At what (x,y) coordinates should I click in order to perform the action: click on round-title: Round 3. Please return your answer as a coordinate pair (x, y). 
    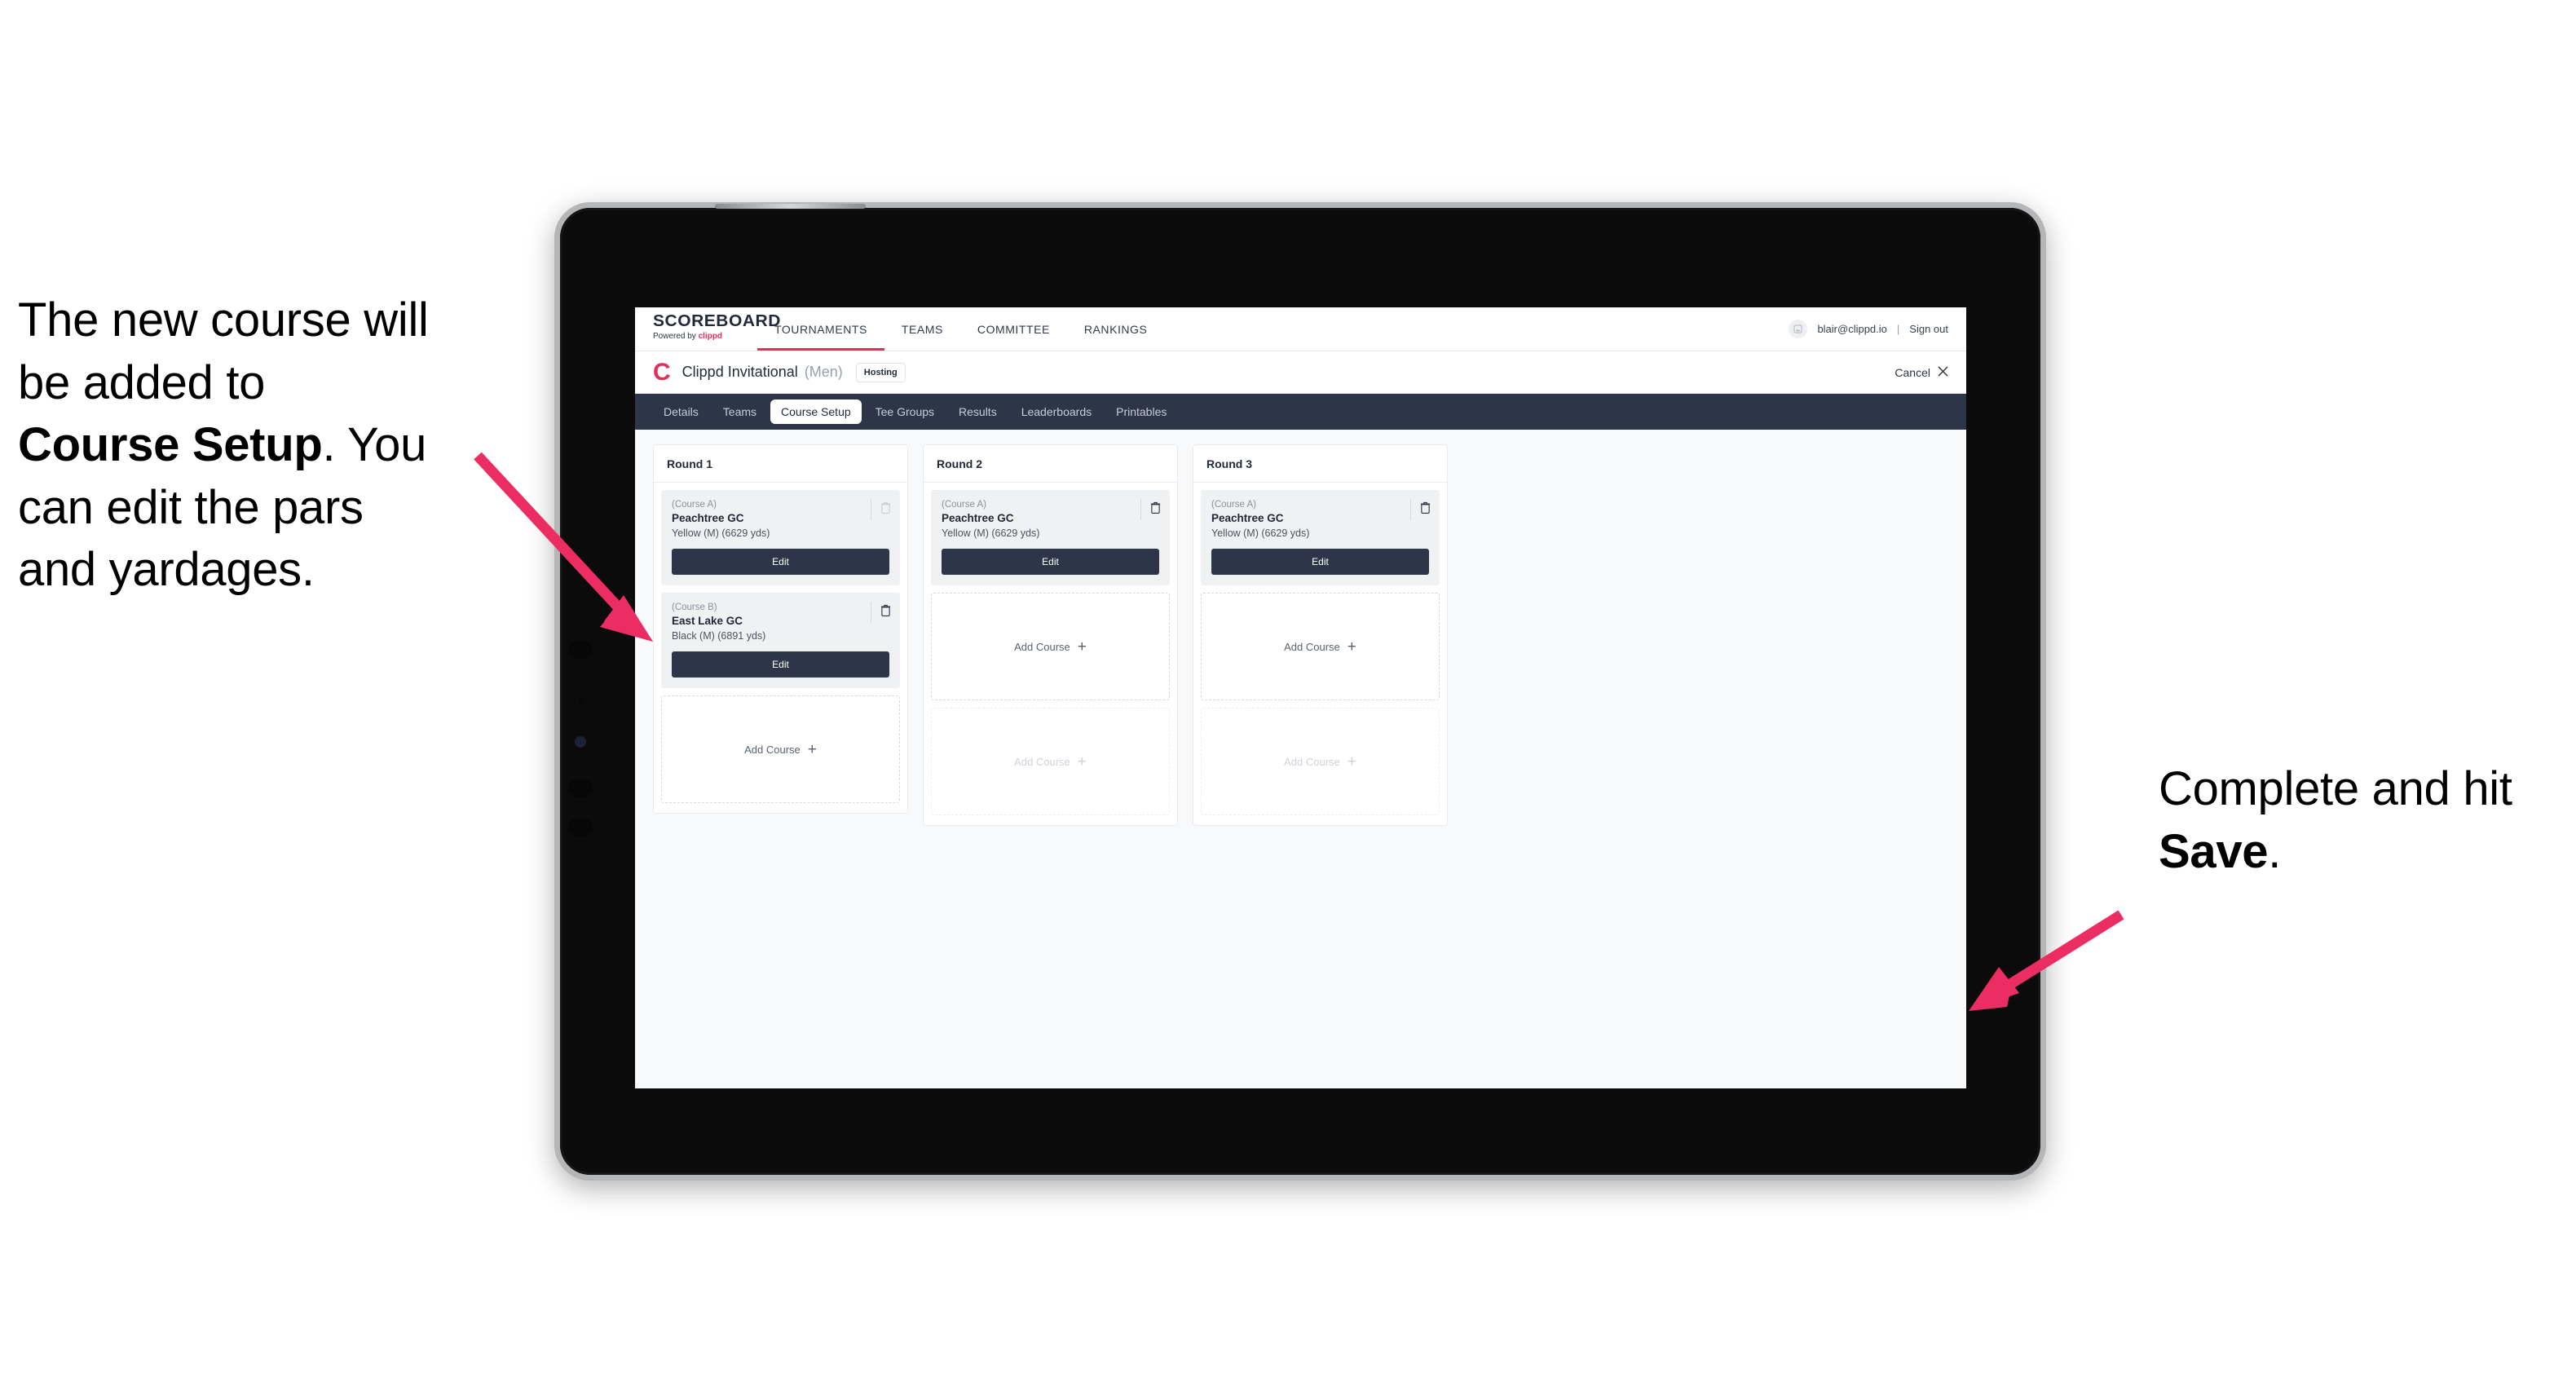
    Looking at the image, I should click on (1229, 463).